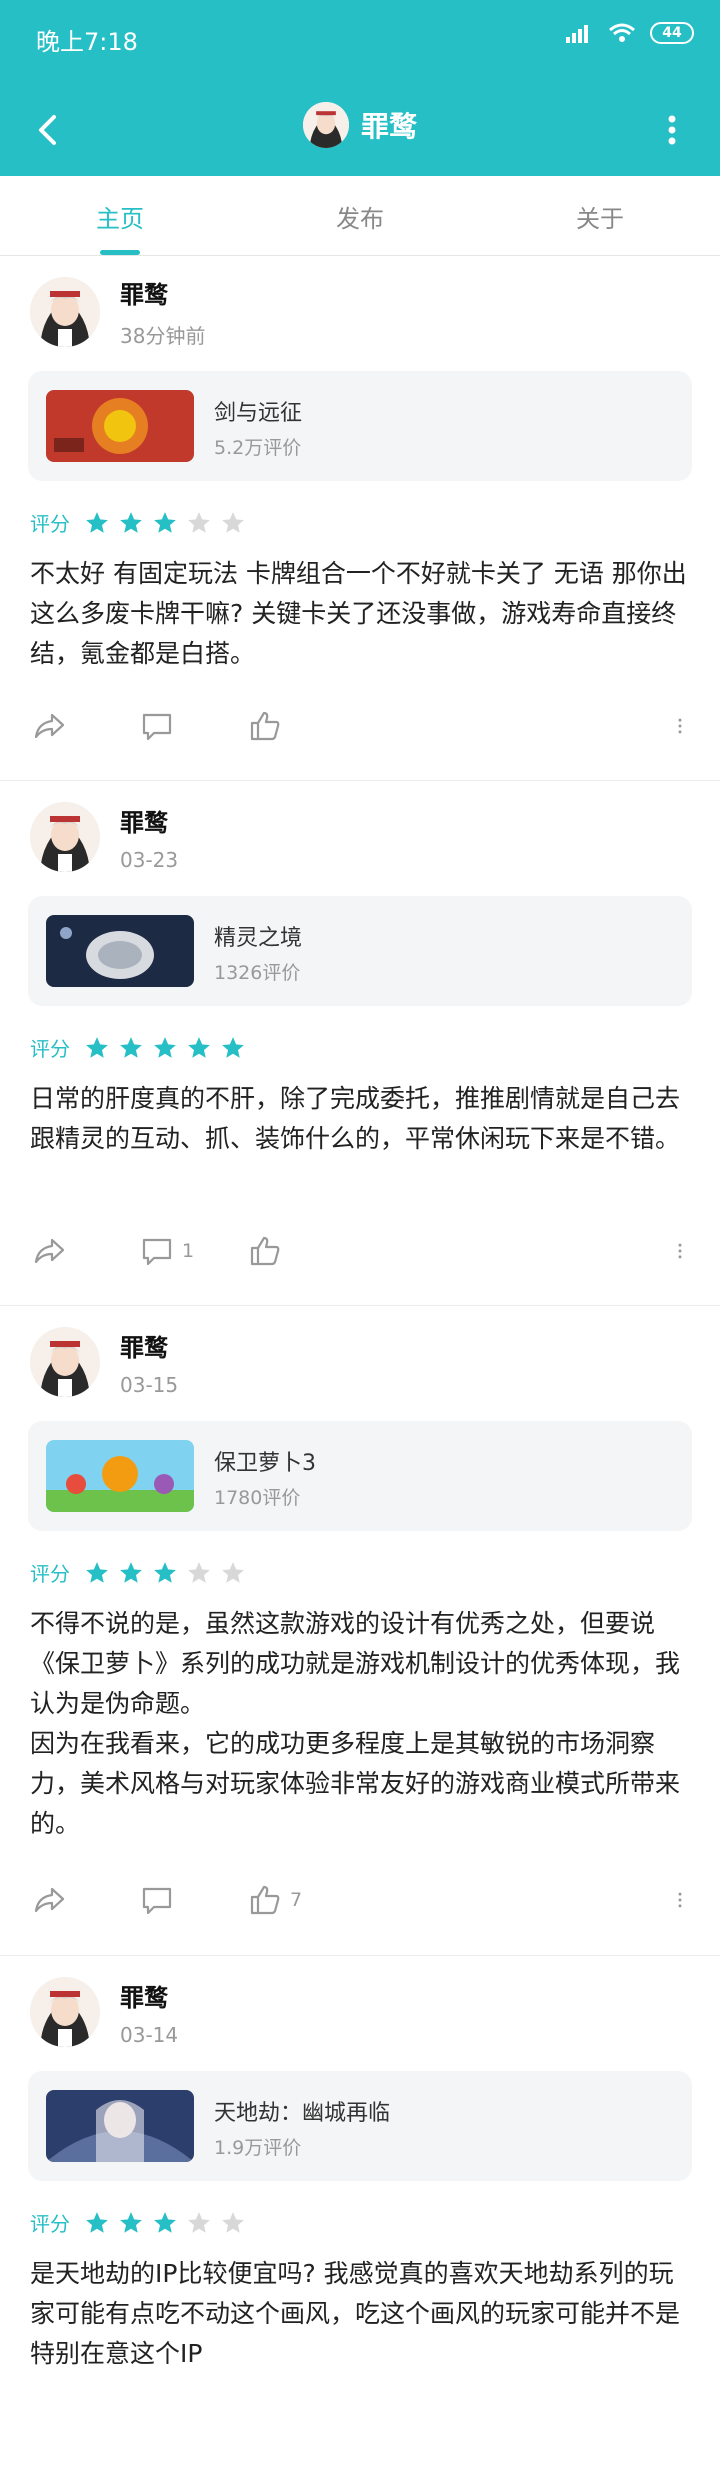 The width and height of the screenshot is (720, 2481). Describe the element at coordinates (149, 2034) in the screenshot. I see `post-time: 03-14` at that location.